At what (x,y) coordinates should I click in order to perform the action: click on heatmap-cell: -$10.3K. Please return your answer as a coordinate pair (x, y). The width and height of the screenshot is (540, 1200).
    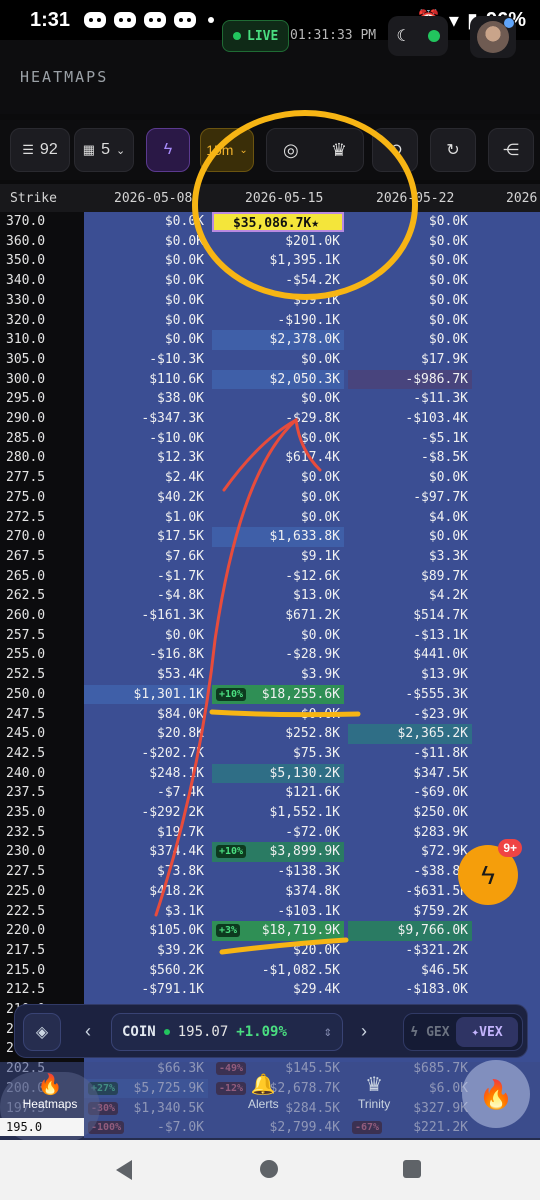
    Looking at the image, I should click on (146, 360).